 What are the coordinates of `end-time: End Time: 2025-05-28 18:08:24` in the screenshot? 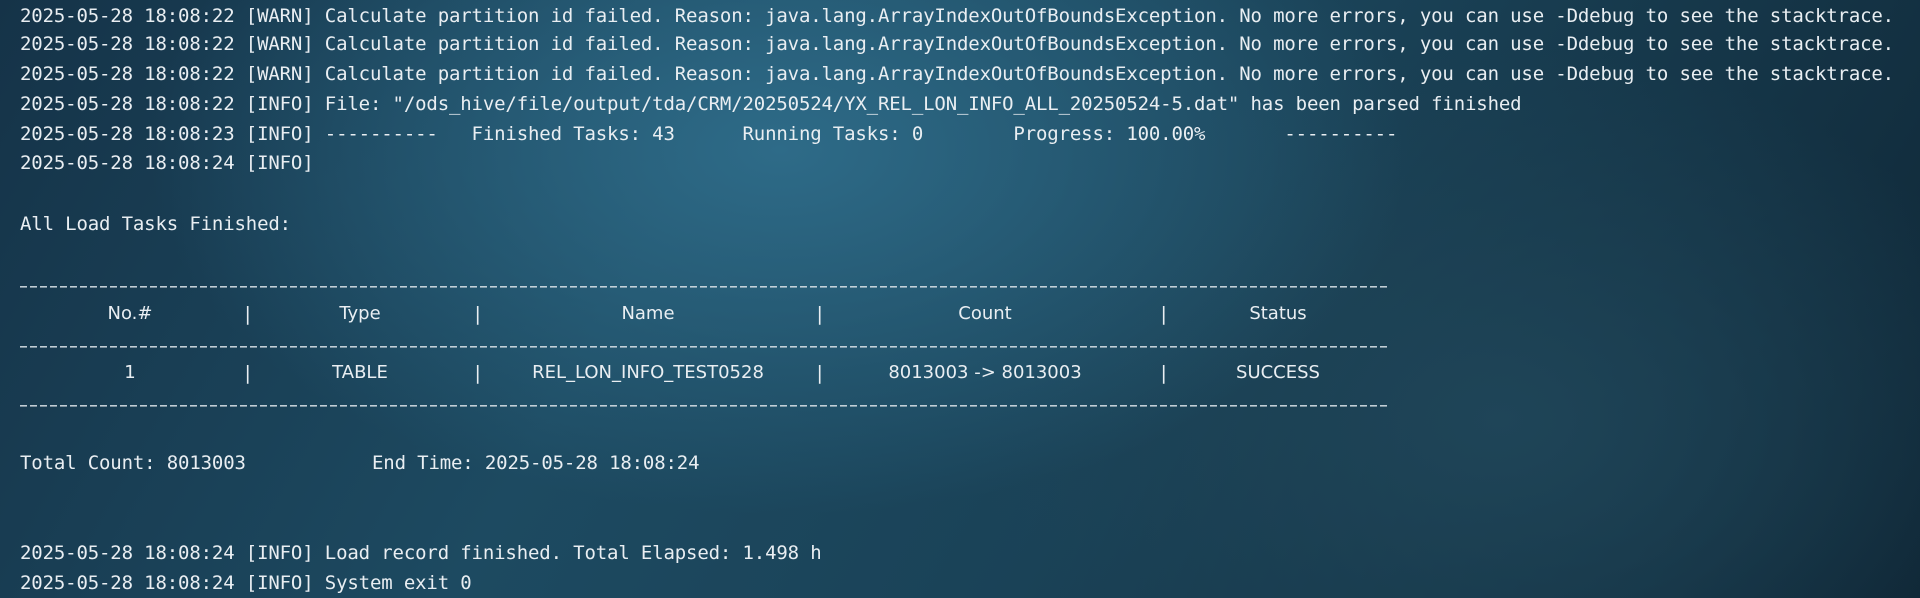 It's located at (536, 463).